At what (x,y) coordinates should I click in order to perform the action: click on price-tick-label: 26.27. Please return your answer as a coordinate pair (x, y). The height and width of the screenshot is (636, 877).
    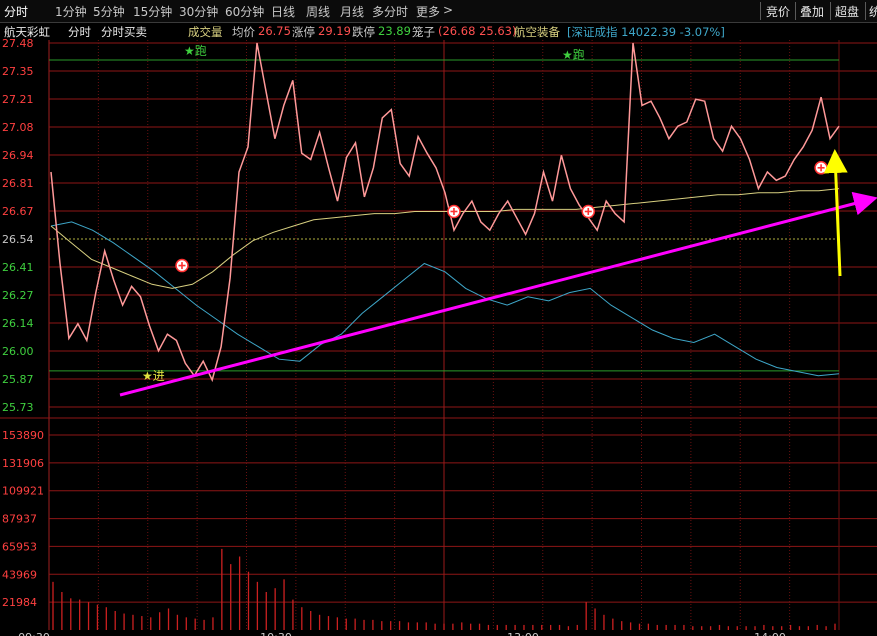
    Looking at the image, I should click on (18, 295).